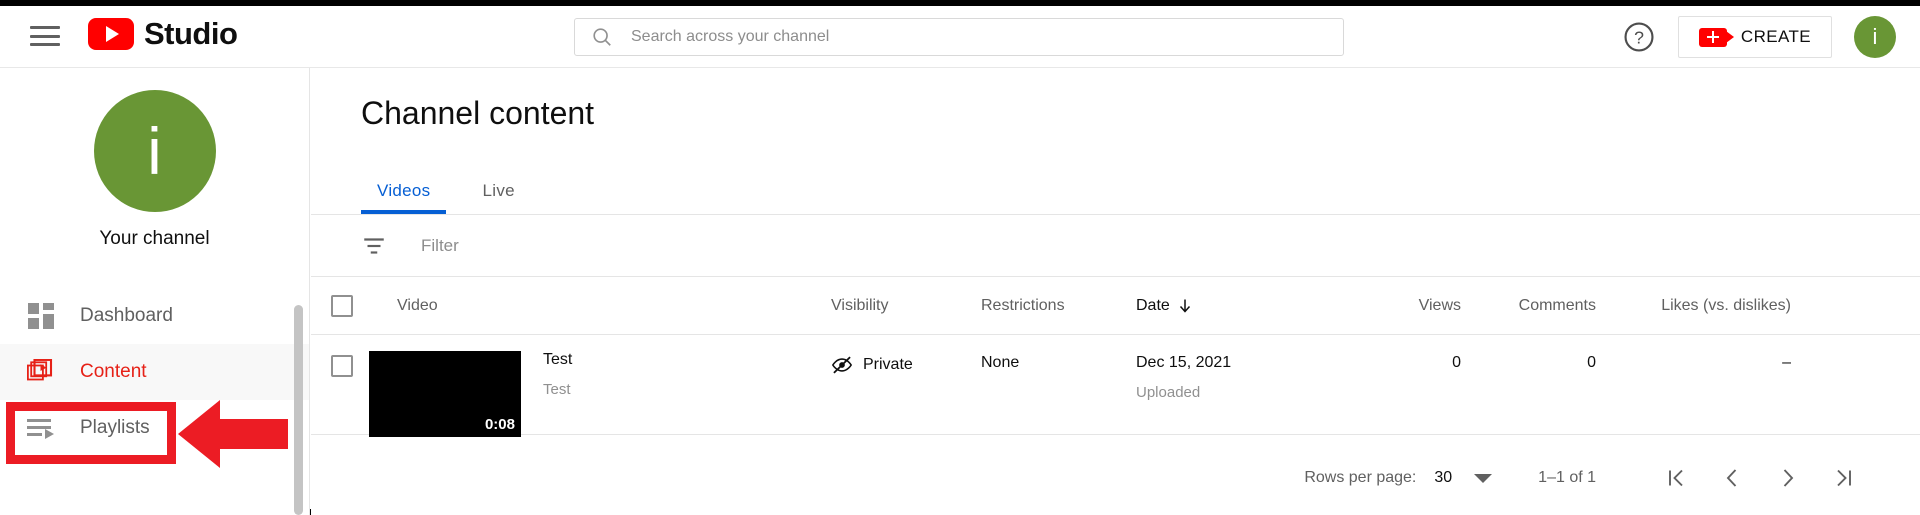 This screenshot has height=515, width=1920. I want to click on column-header-views: Views, so click(1398, 306).